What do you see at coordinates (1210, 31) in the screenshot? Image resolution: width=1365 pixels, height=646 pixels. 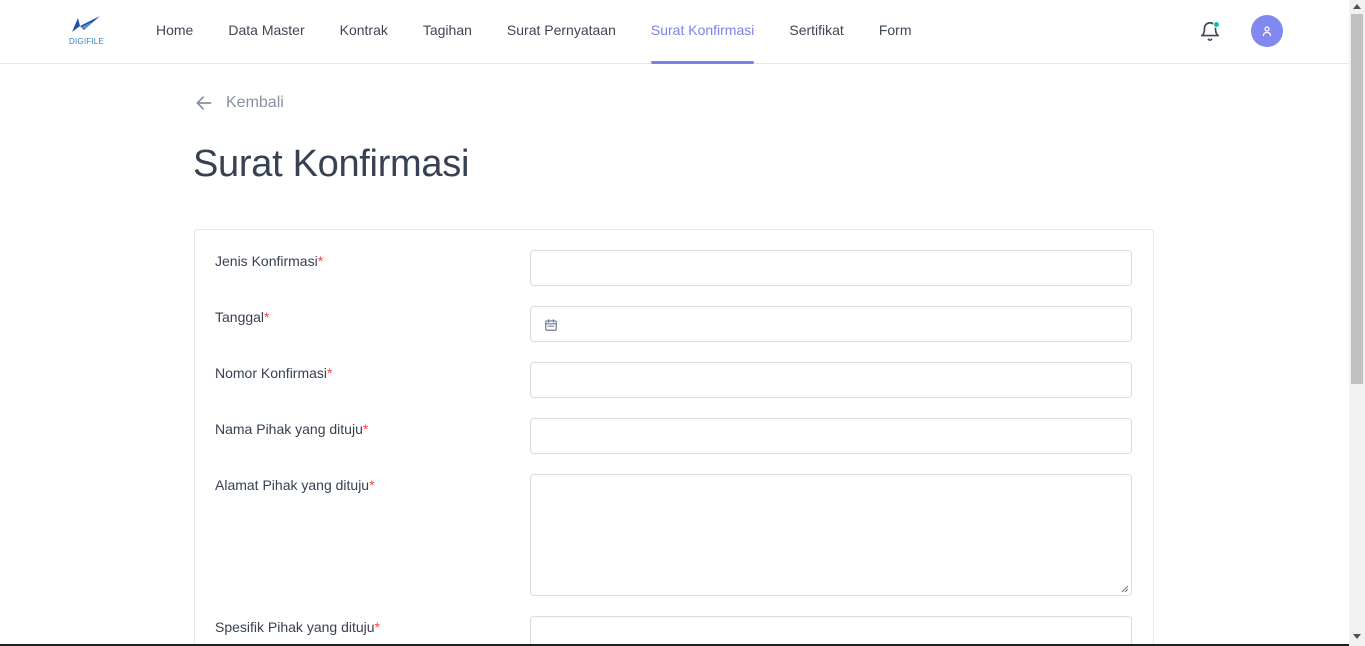 I see `notification-button` at bounding box center [1210, 31].